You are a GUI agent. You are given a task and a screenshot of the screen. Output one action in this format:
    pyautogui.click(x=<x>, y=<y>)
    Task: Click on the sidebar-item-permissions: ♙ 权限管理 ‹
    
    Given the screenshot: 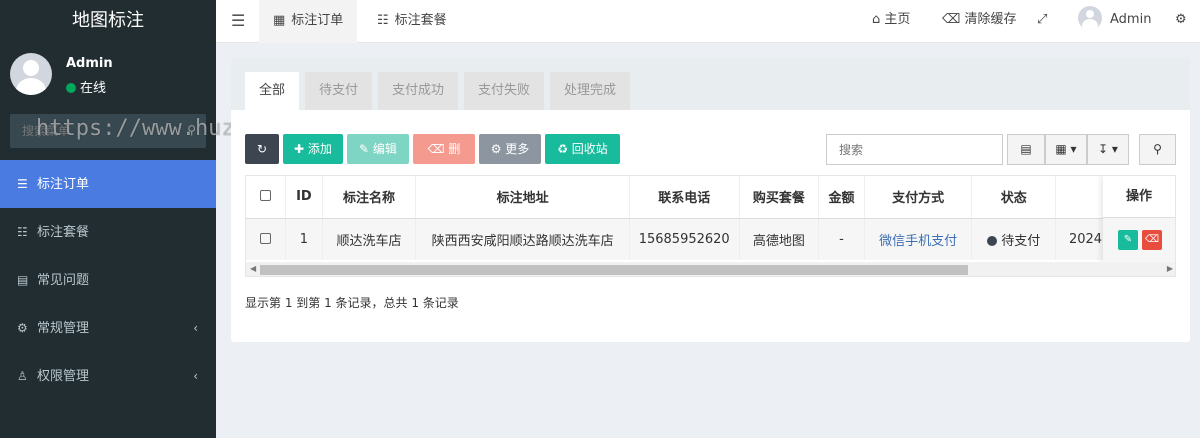 What is the action you would take?
    pyautogui.click(x=108, y=376)
    